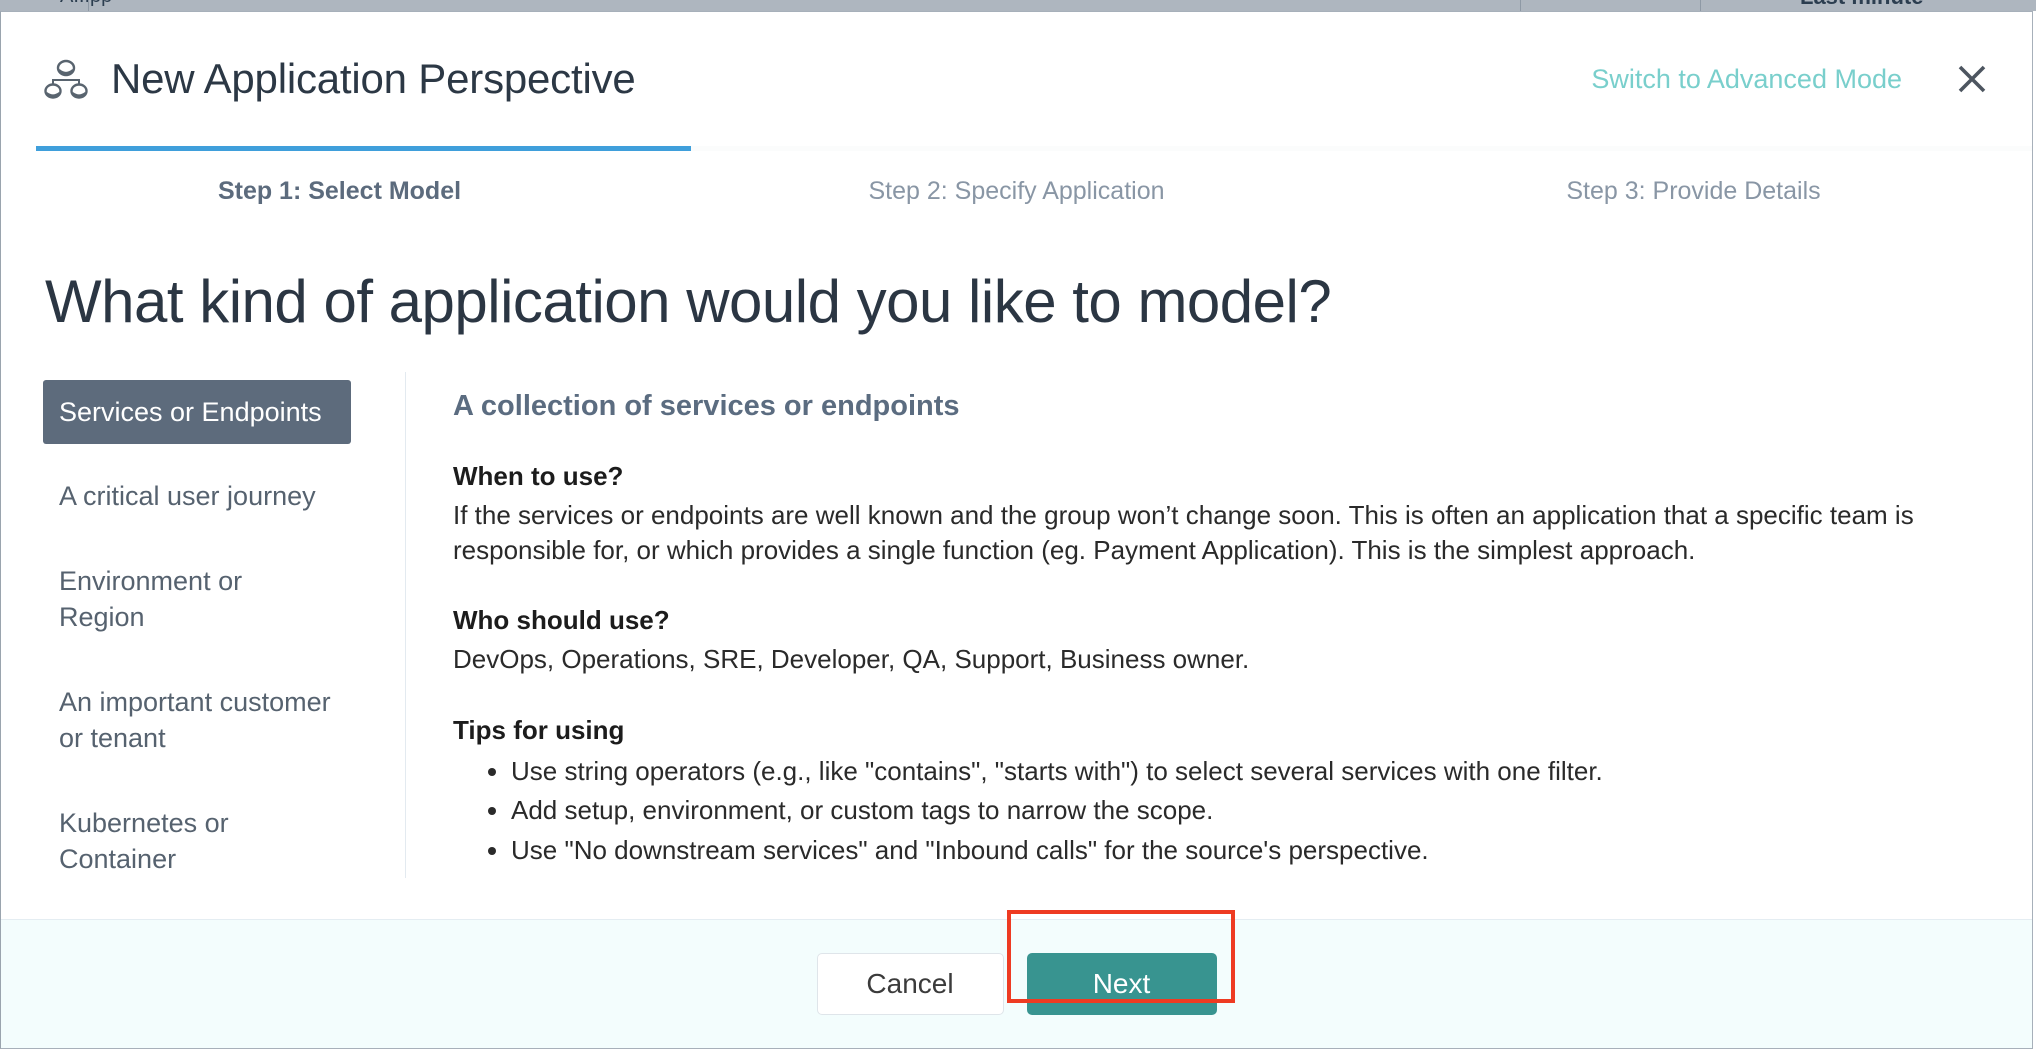  What do you see at coordinates (197, 496) in the screenshot?
I see `model-item-critical-user-journey: A critical user journey` at bounding box center [197, 496].